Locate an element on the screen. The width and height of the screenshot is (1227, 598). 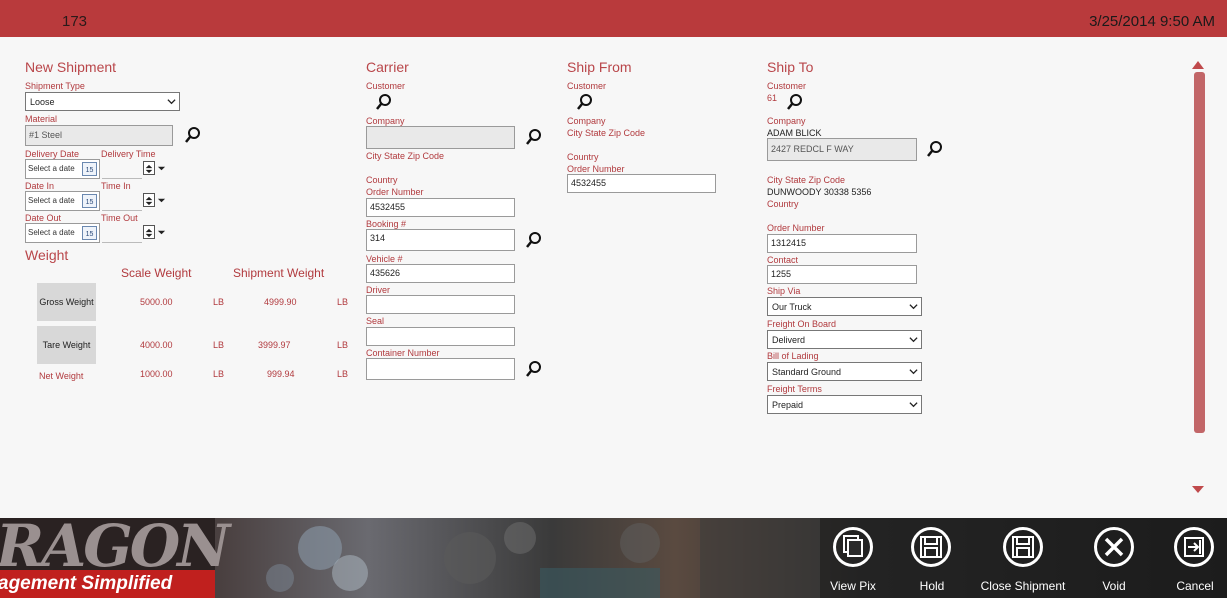
delivery-time-field is located at coordinates (122, 169).